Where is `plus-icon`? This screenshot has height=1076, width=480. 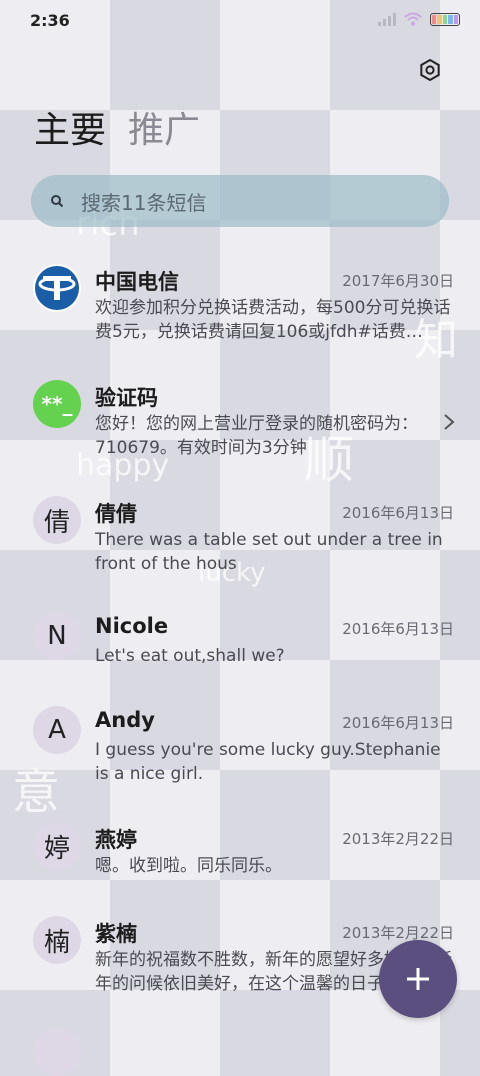 plus-icon is located at coordinates (418, 979).